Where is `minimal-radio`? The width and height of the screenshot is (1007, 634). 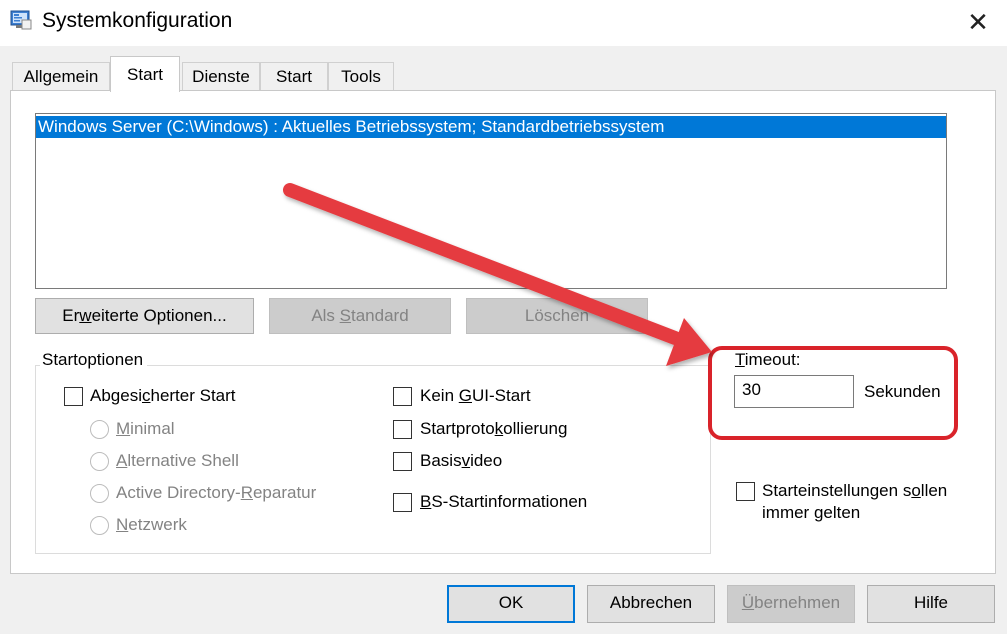 minimal-radio is located at coordinates (99, 429).